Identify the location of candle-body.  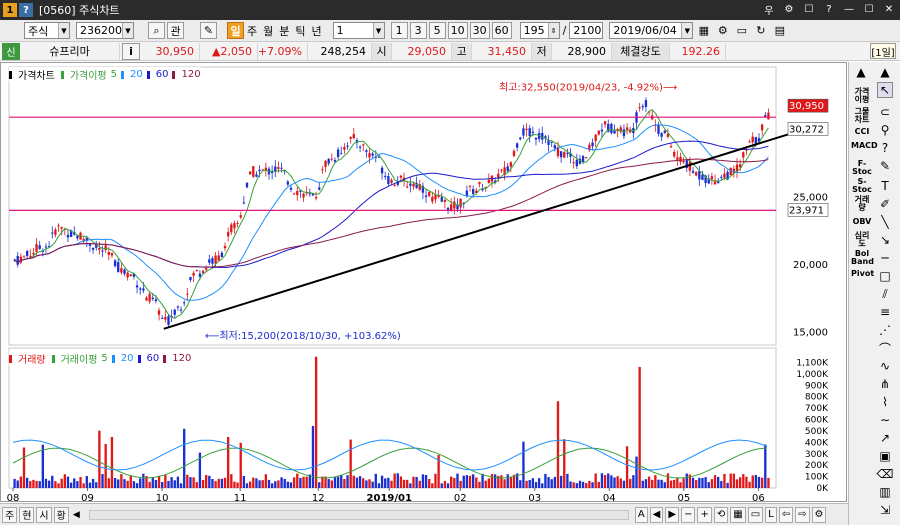
(548, 142).